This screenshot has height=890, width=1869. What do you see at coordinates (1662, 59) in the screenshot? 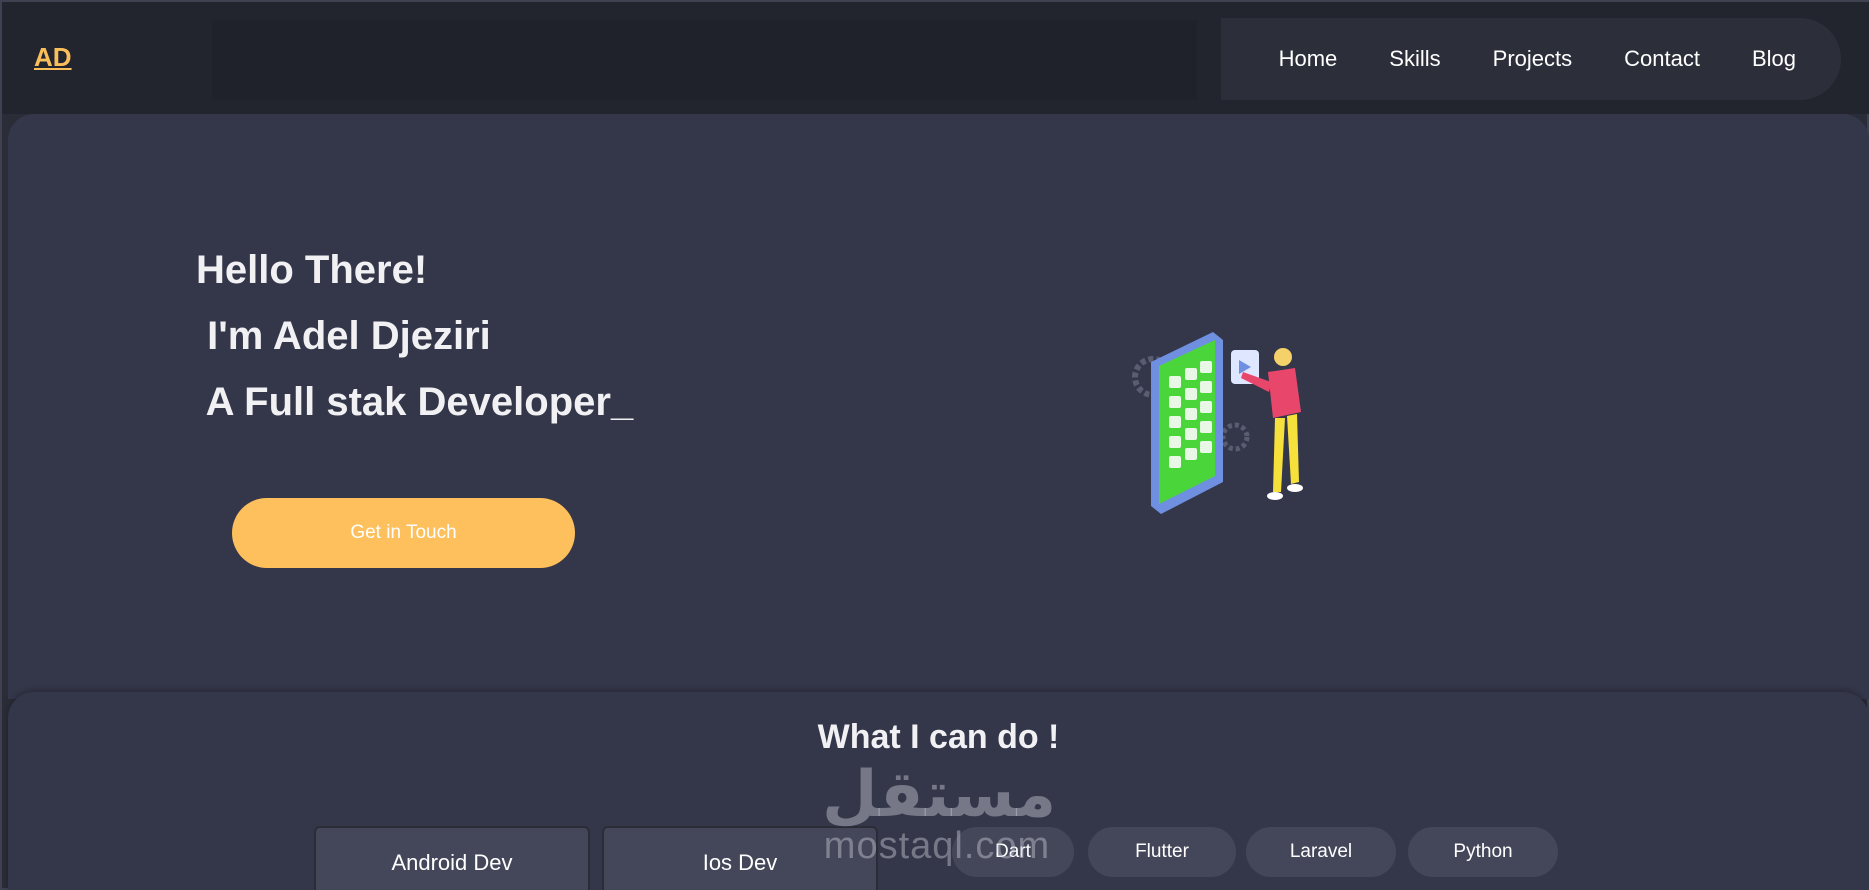
I see `nav-link-contact: Contact` at bounding box center [1662, 59].